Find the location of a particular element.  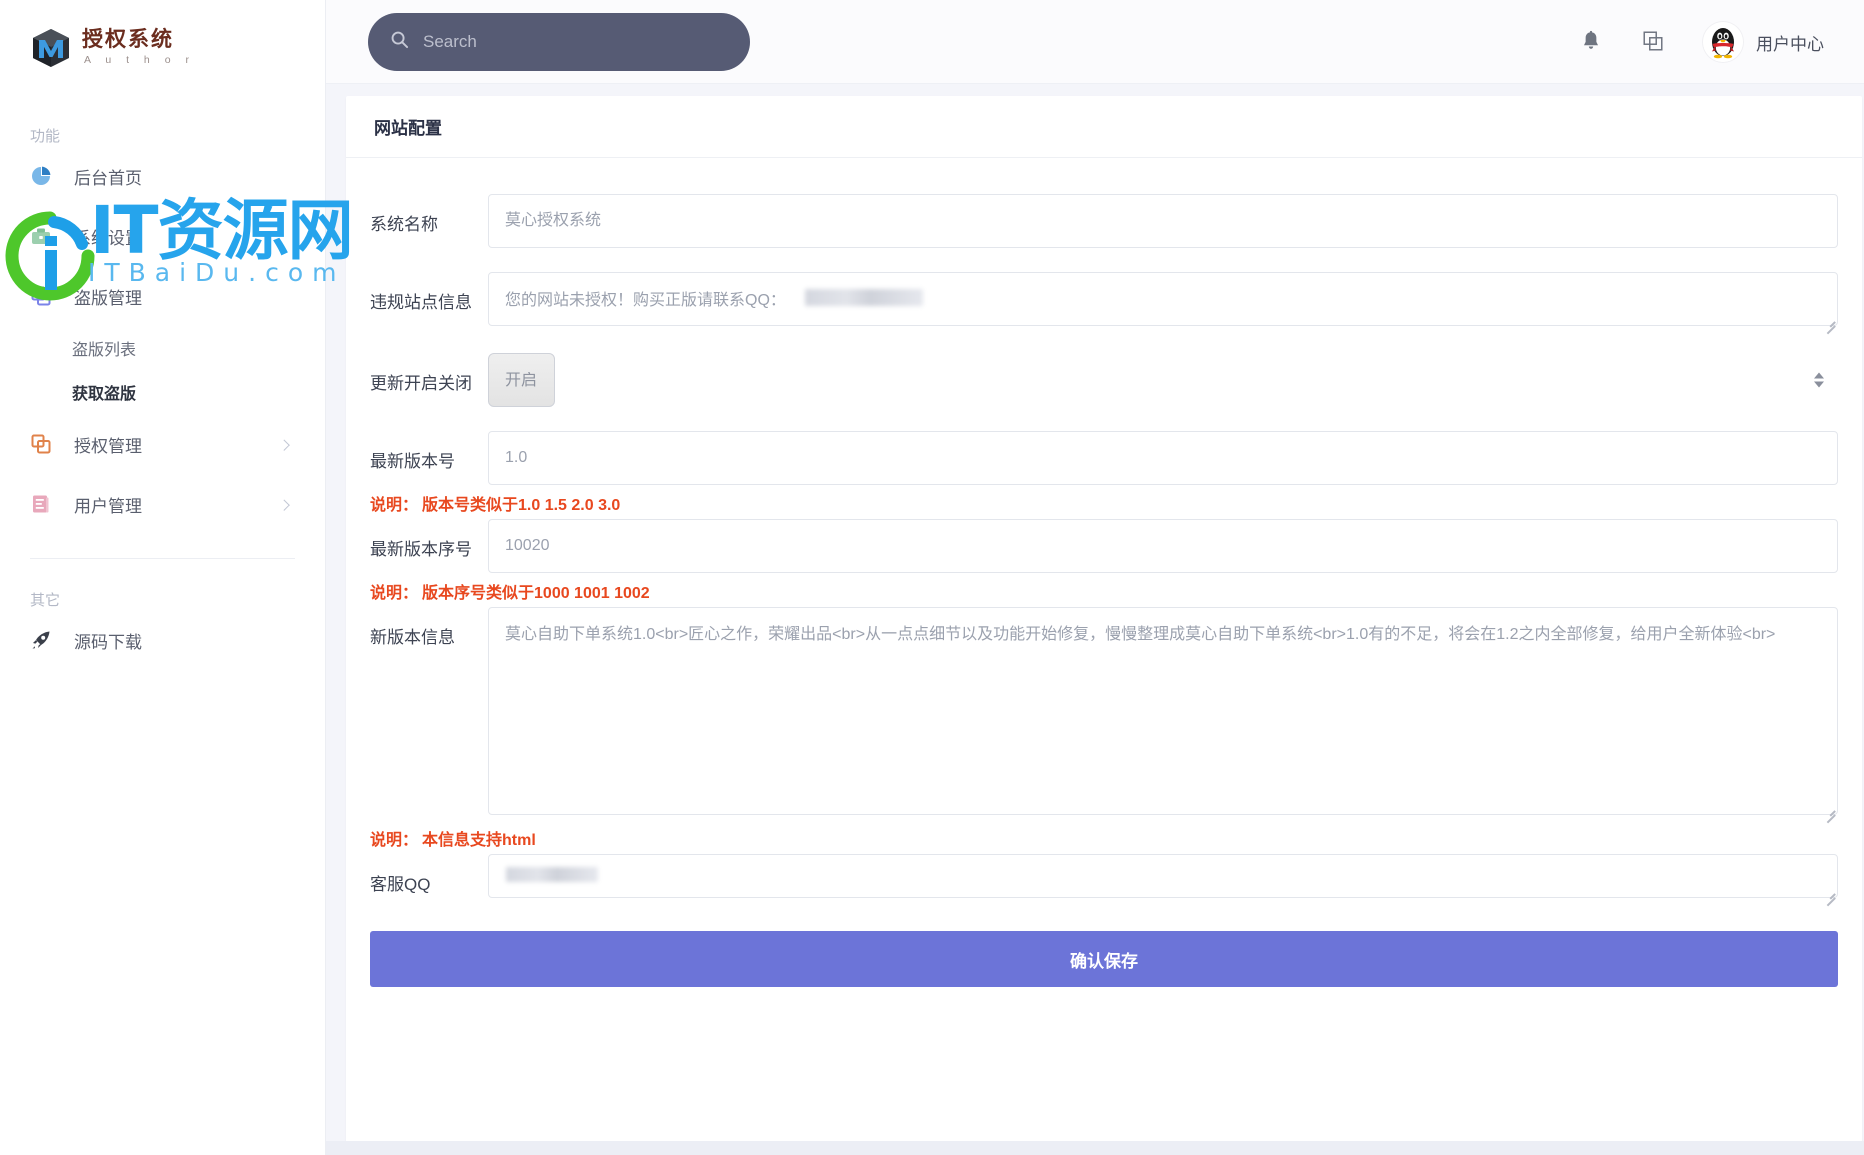

form-row-service-qq: 客服QQ is located at coordinates (1104, 880).